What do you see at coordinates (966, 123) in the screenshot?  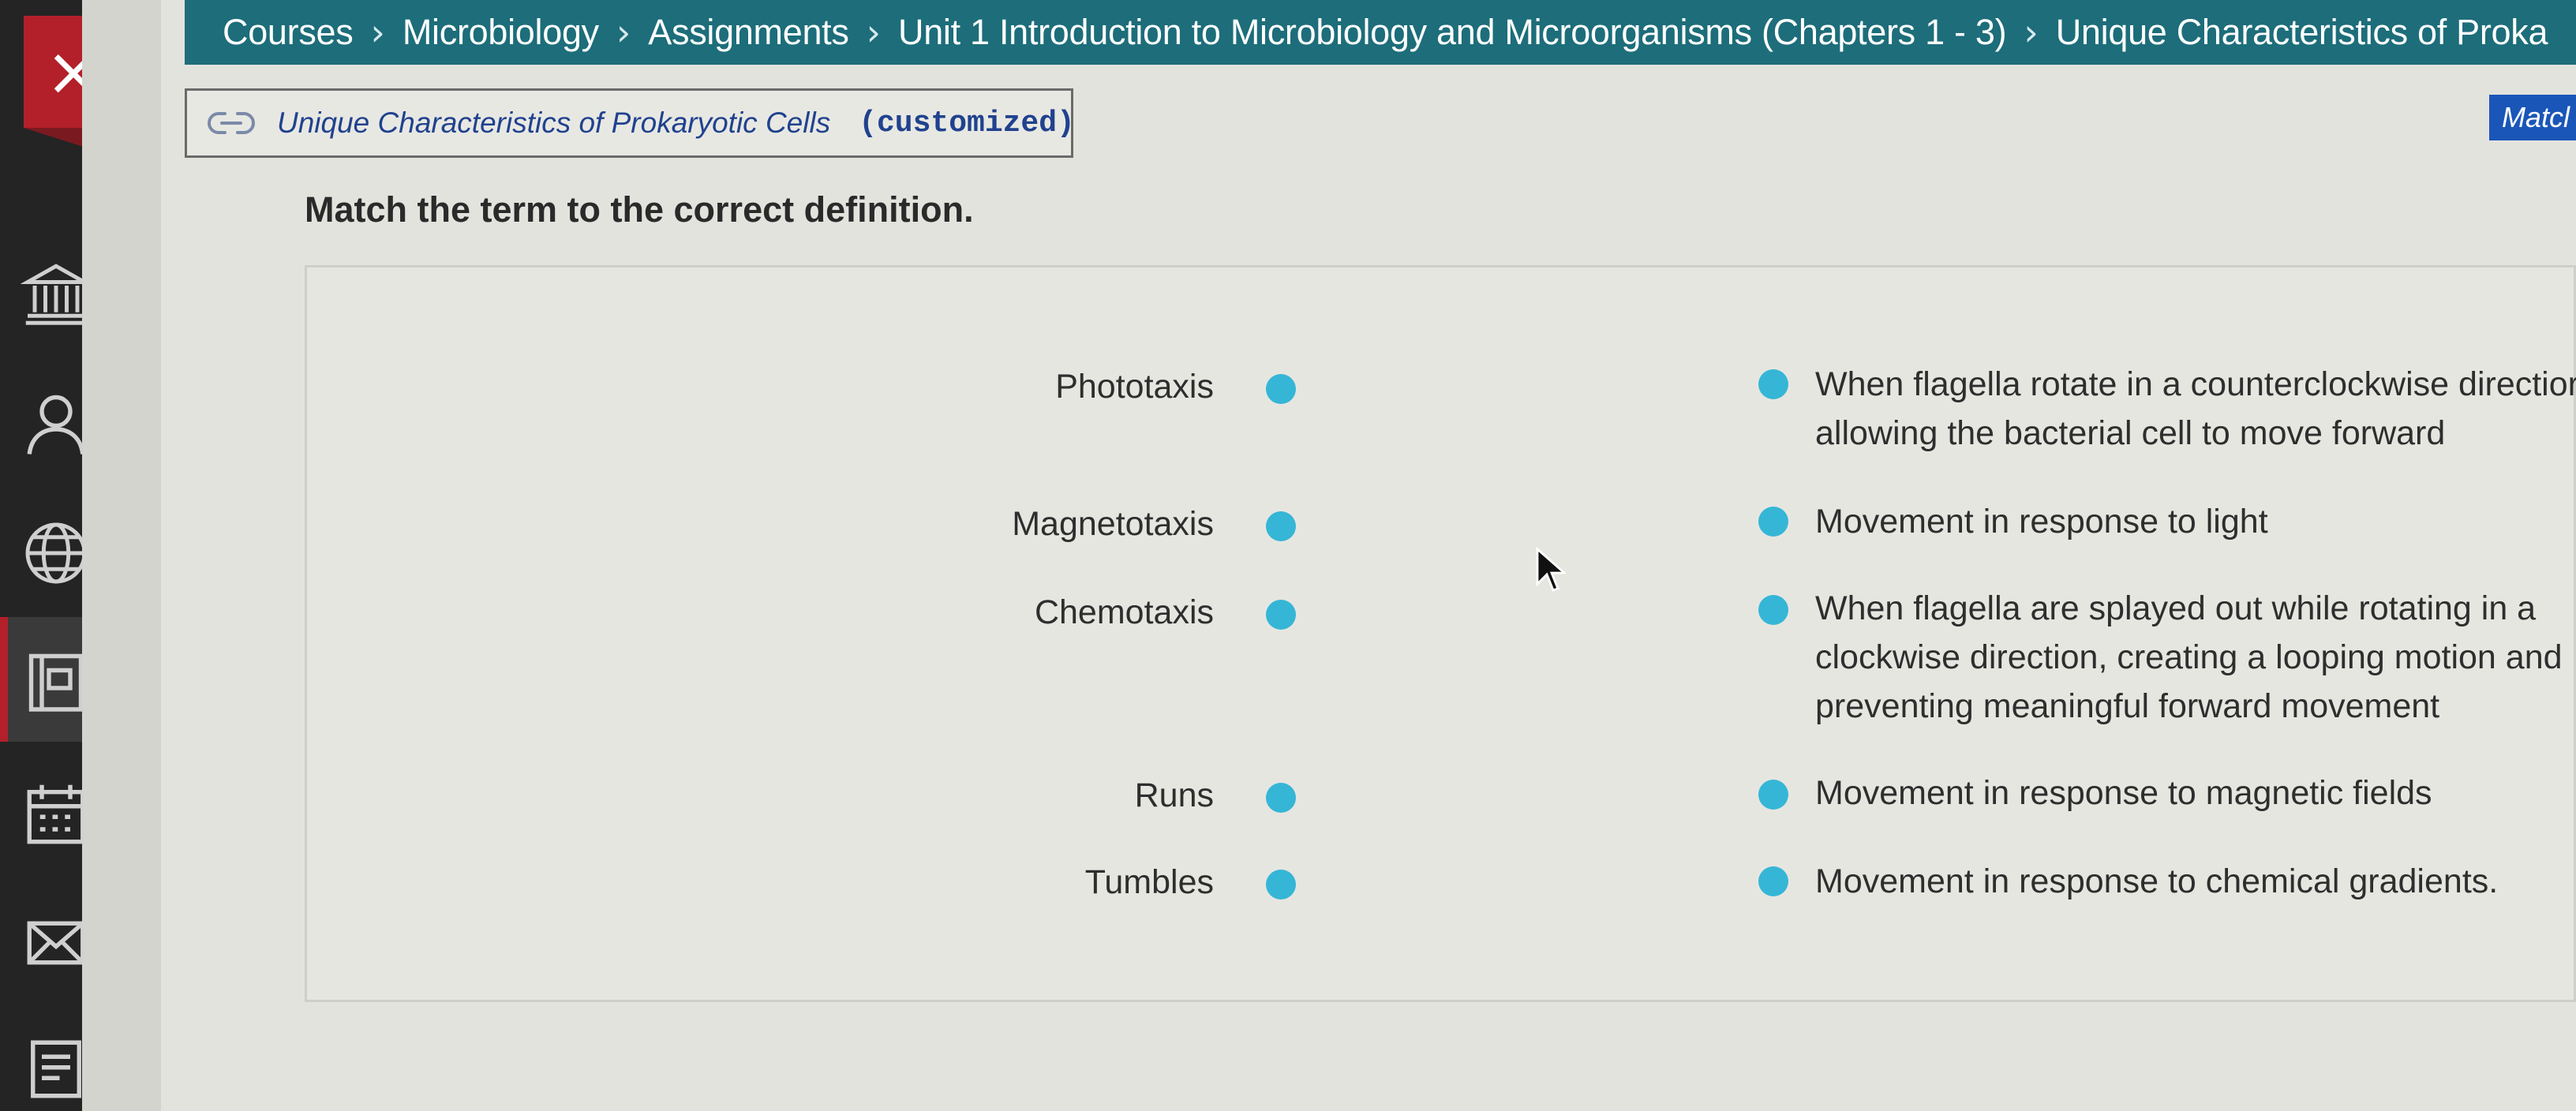 I see `assignment-customized-tag: (customized)` at bounding box center [966, 123].